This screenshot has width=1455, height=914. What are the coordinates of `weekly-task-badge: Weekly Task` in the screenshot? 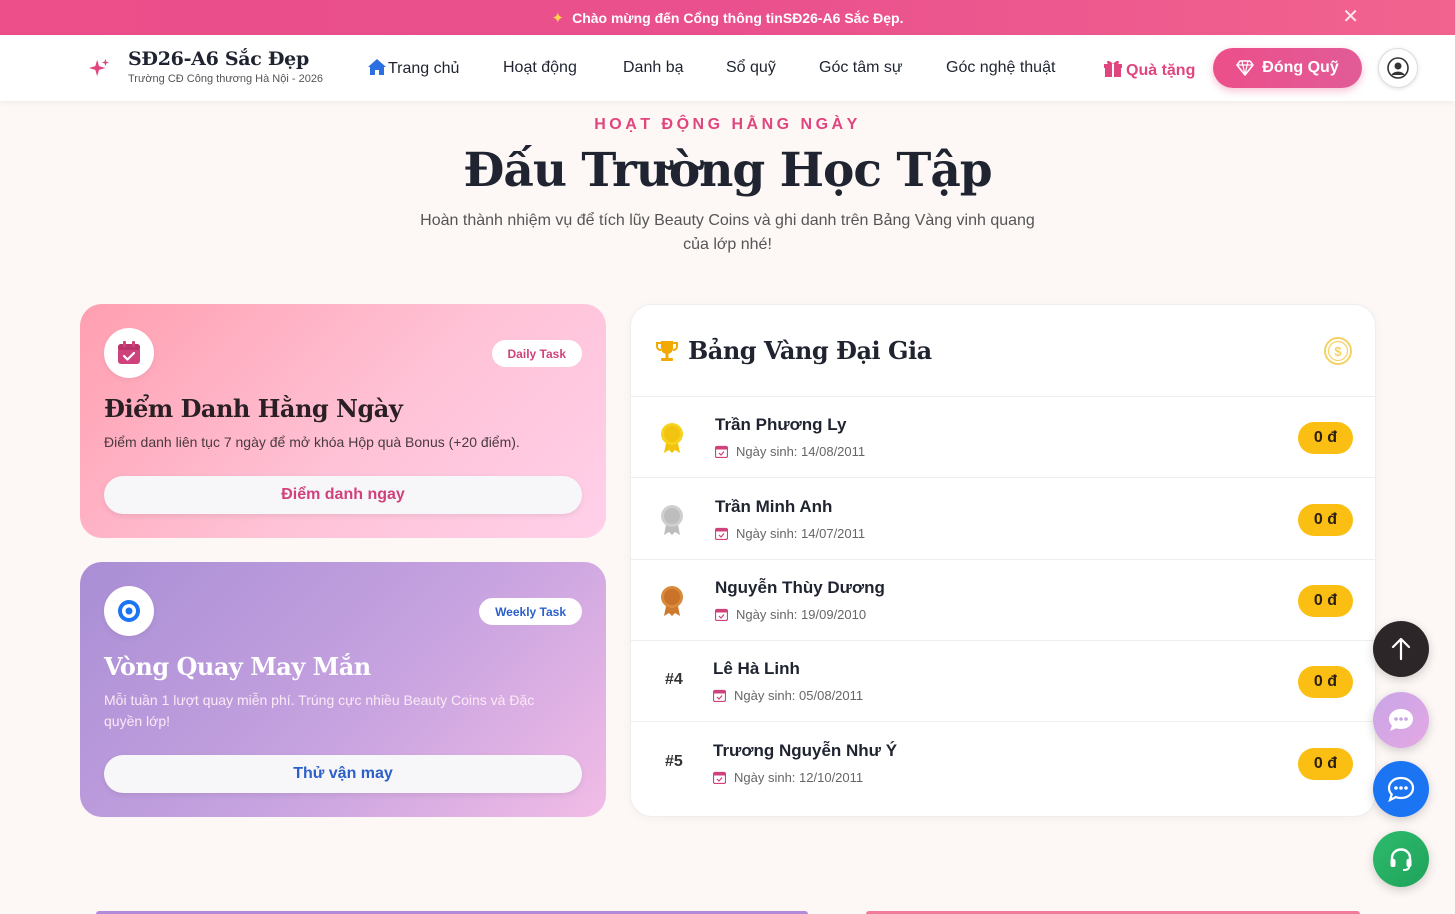 It's located at (530, 611).